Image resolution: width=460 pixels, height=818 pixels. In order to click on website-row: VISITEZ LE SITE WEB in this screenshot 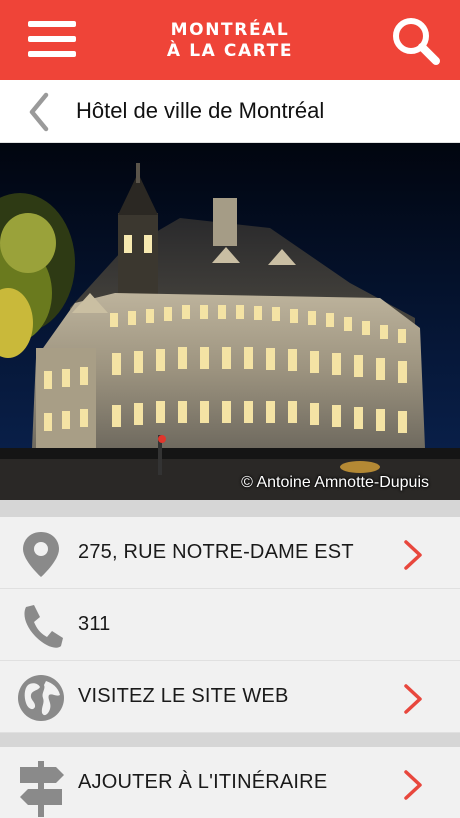, I will do `click(230, 697)`.